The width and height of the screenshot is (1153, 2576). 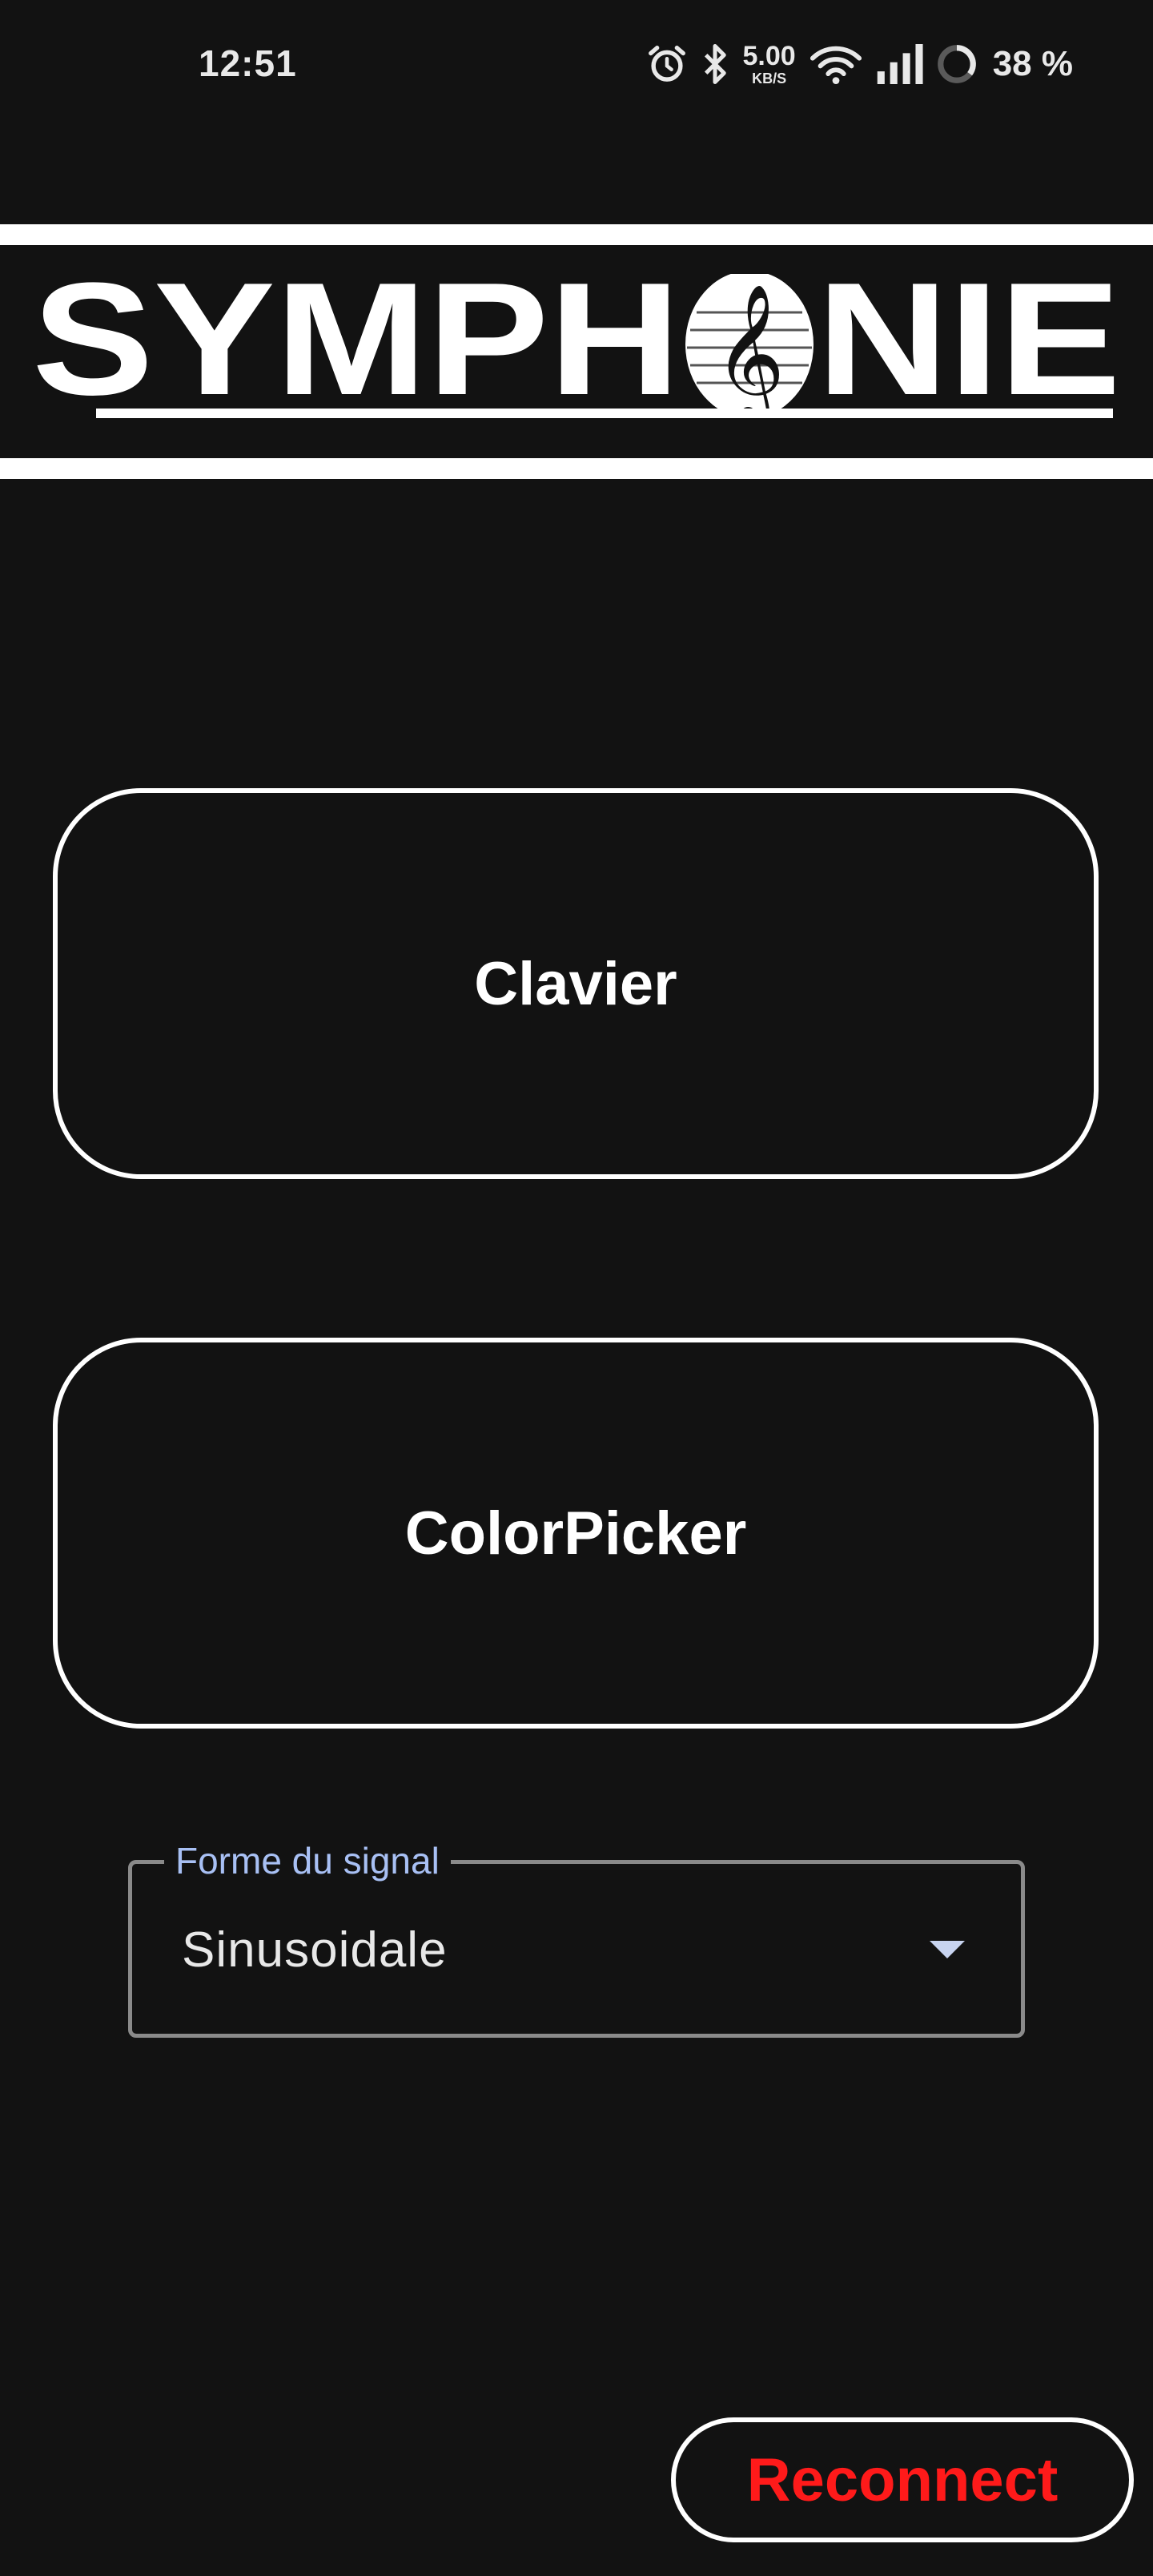 What do you see at coordinates (576, 1937) in the screenshot?
I see `signal-shape-select: Forme du signal Sinusoidale` at bounding box center [576, 1937].